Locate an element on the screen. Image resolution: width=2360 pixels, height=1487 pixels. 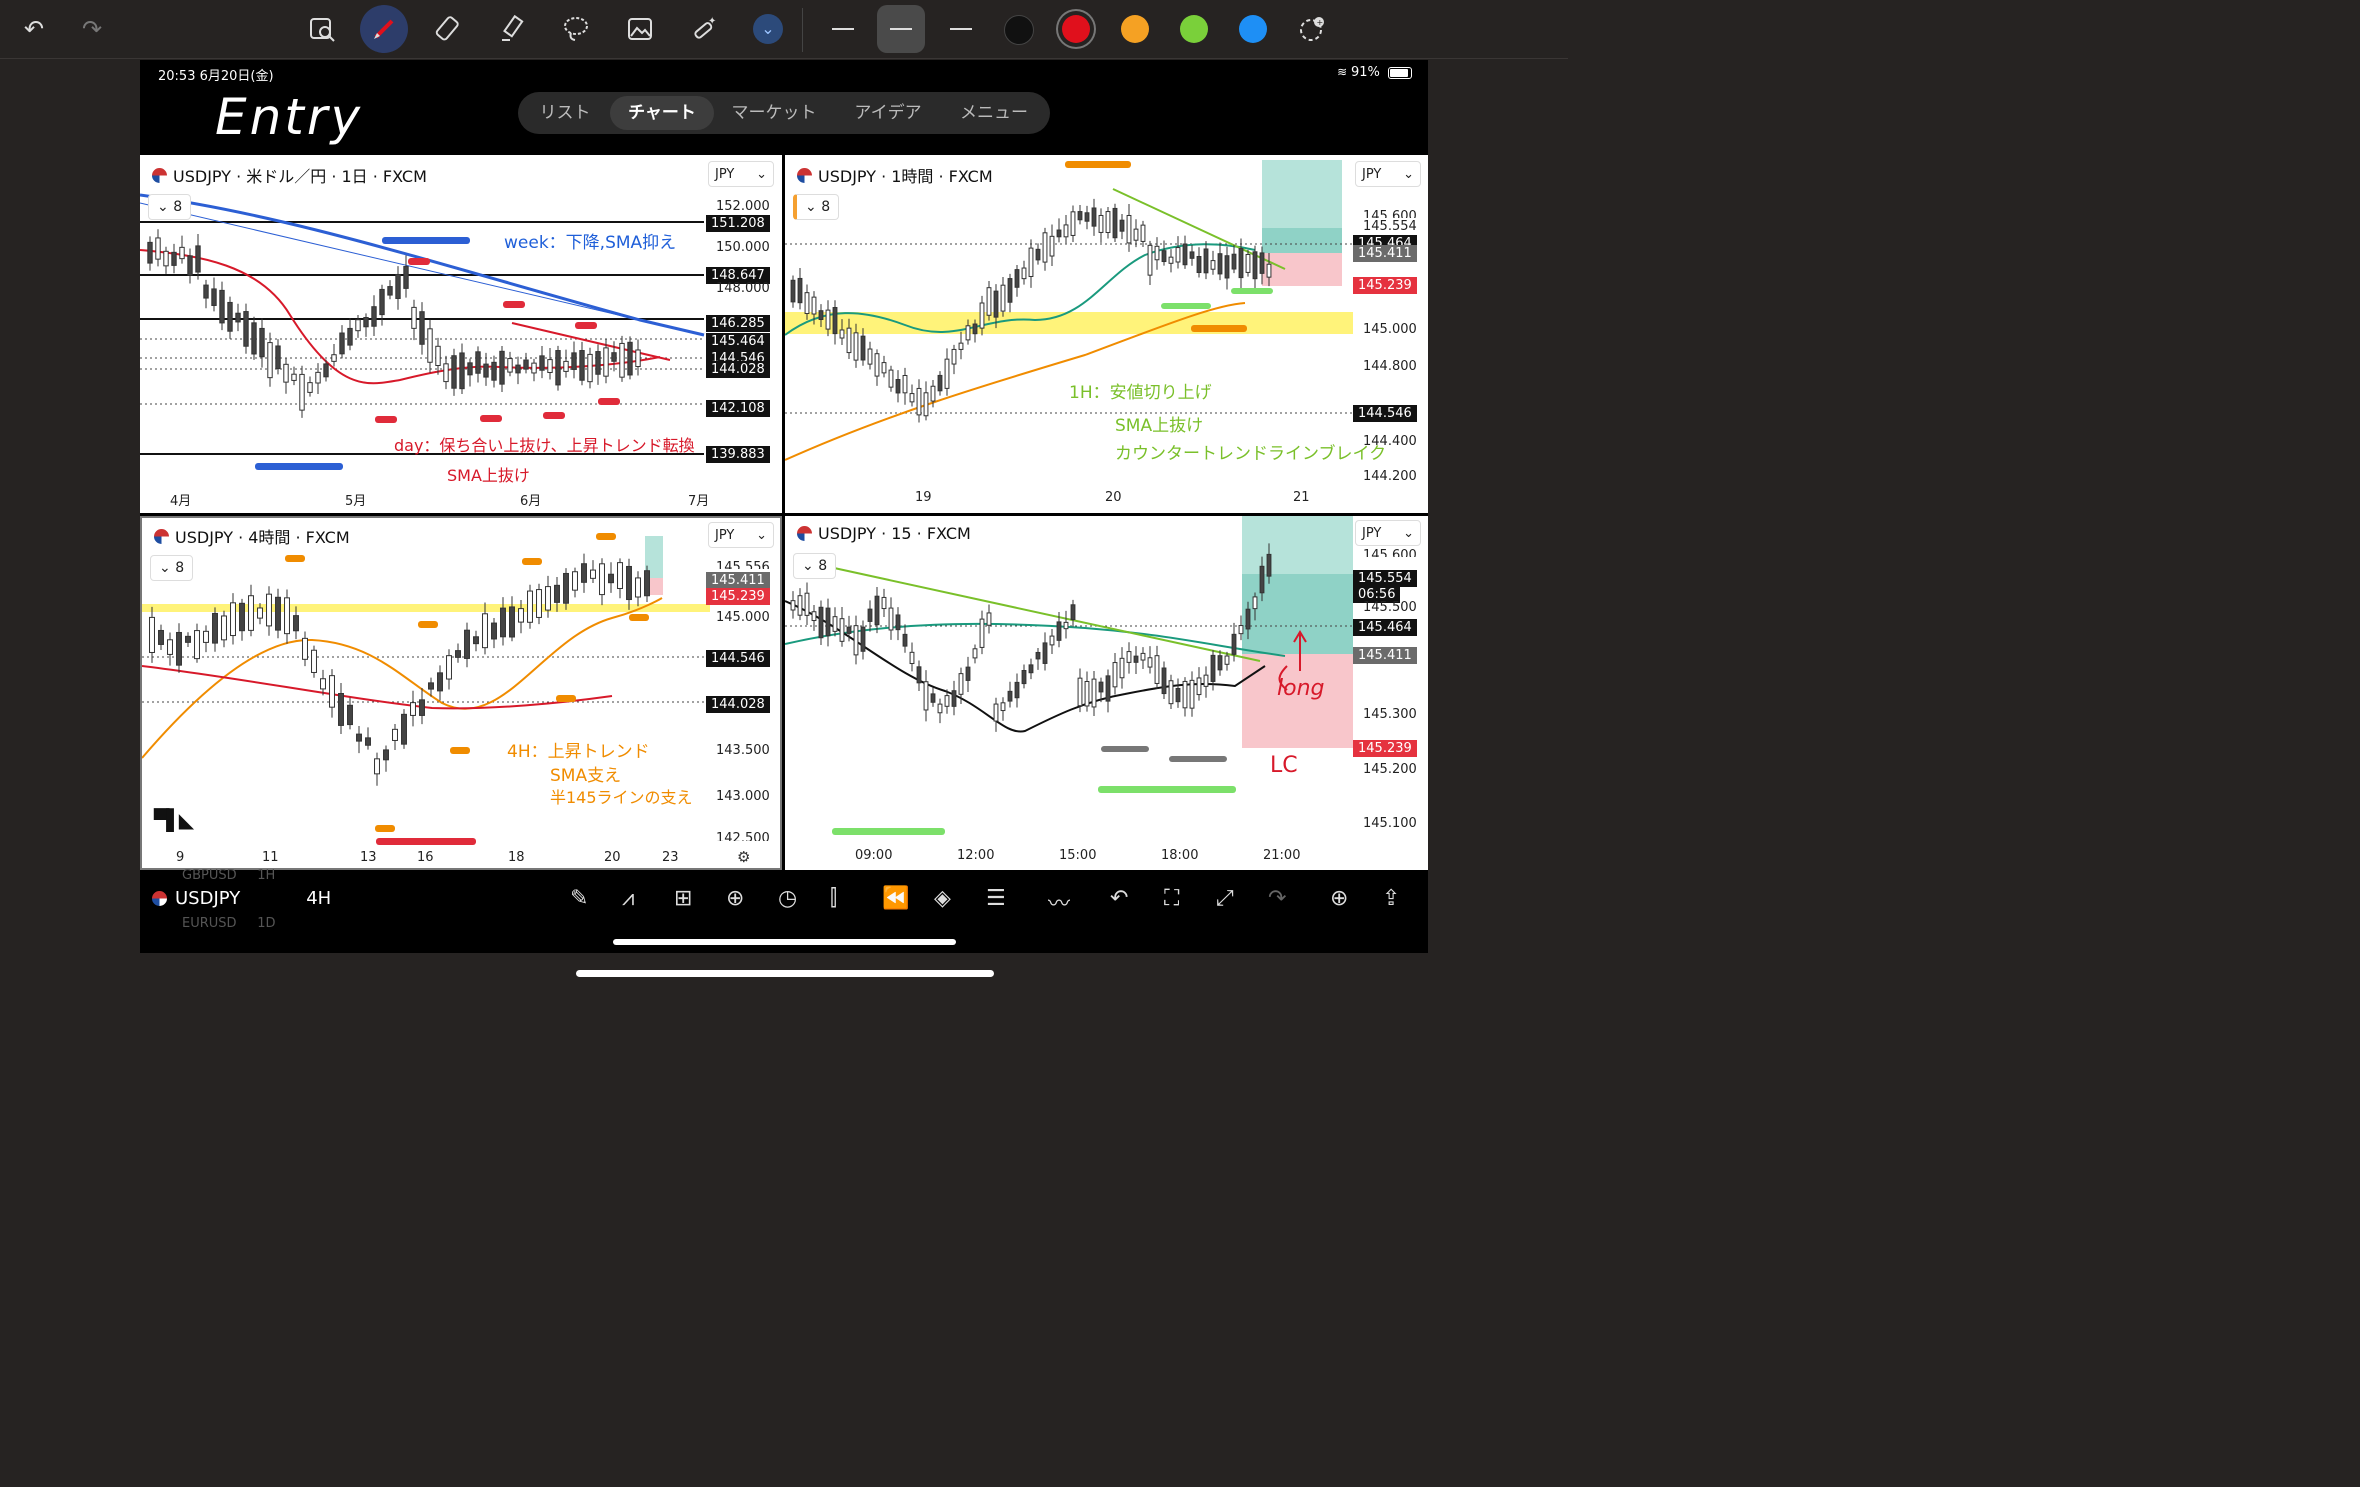
magic-wand-icon: ✦ is located at coordinates (704, 29).